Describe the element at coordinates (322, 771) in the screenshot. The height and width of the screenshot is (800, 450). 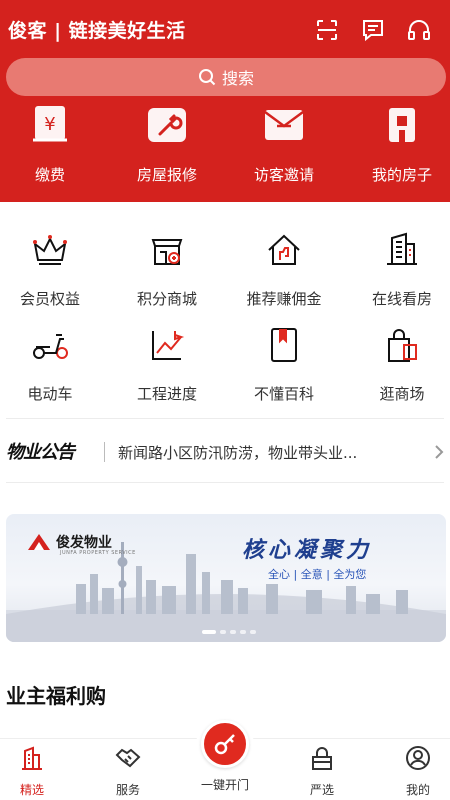
I see `tab-selected: 严选` at that location.